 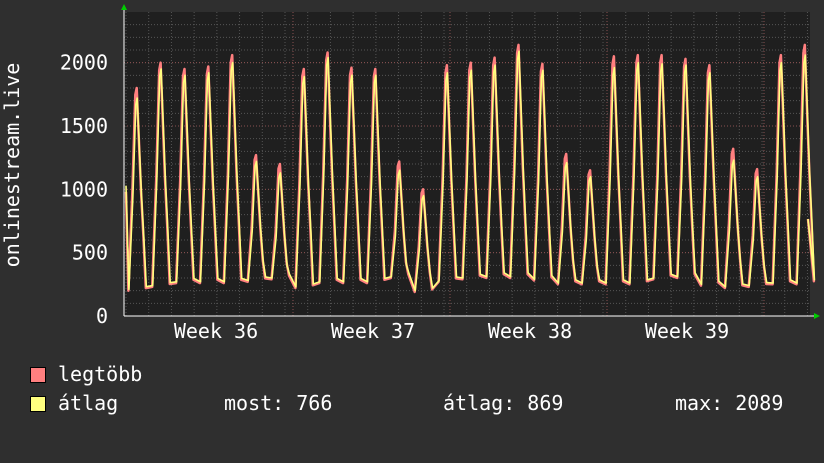 What do you see at coordinates (38, 404) in the screenshot?
I see `avg-swatch` at bounding box center [38, 404].